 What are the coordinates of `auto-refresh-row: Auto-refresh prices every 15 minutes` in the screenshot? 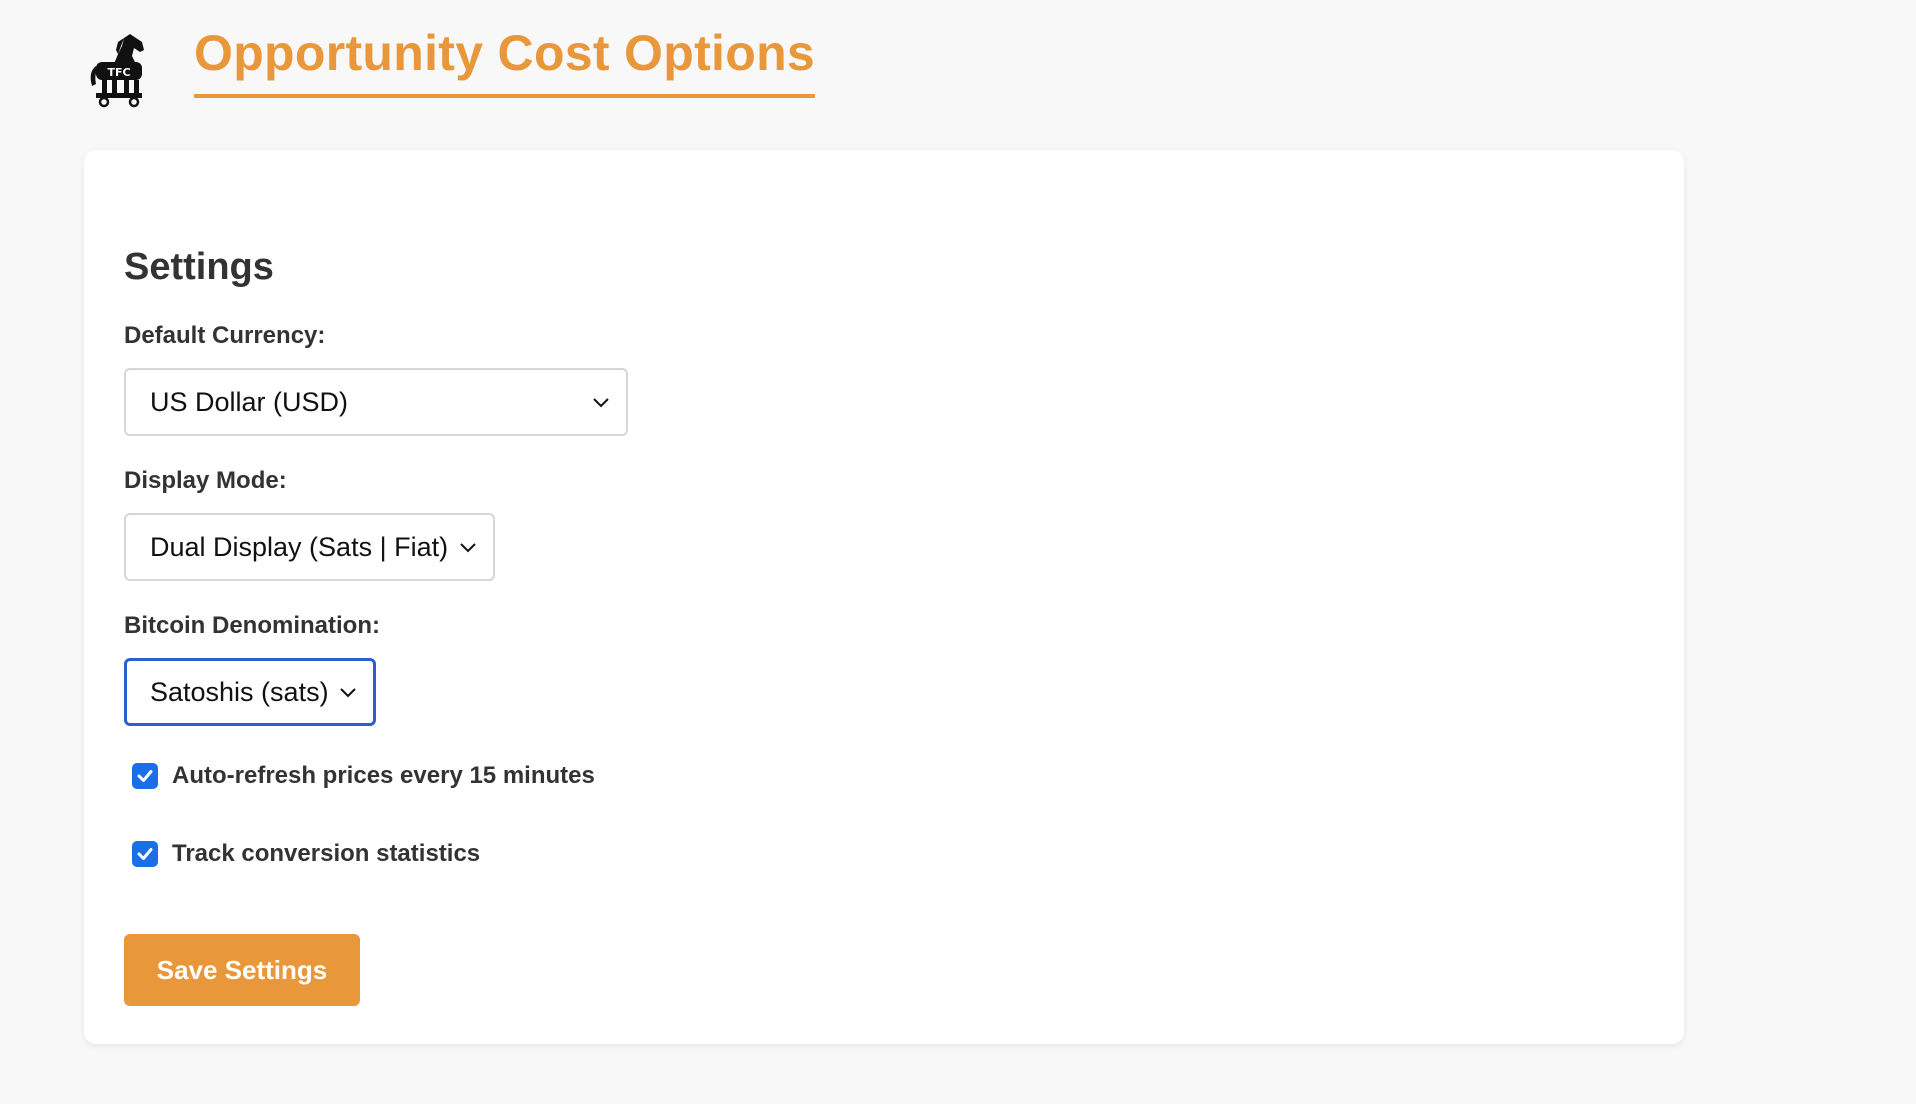 It's located at (363, 776).